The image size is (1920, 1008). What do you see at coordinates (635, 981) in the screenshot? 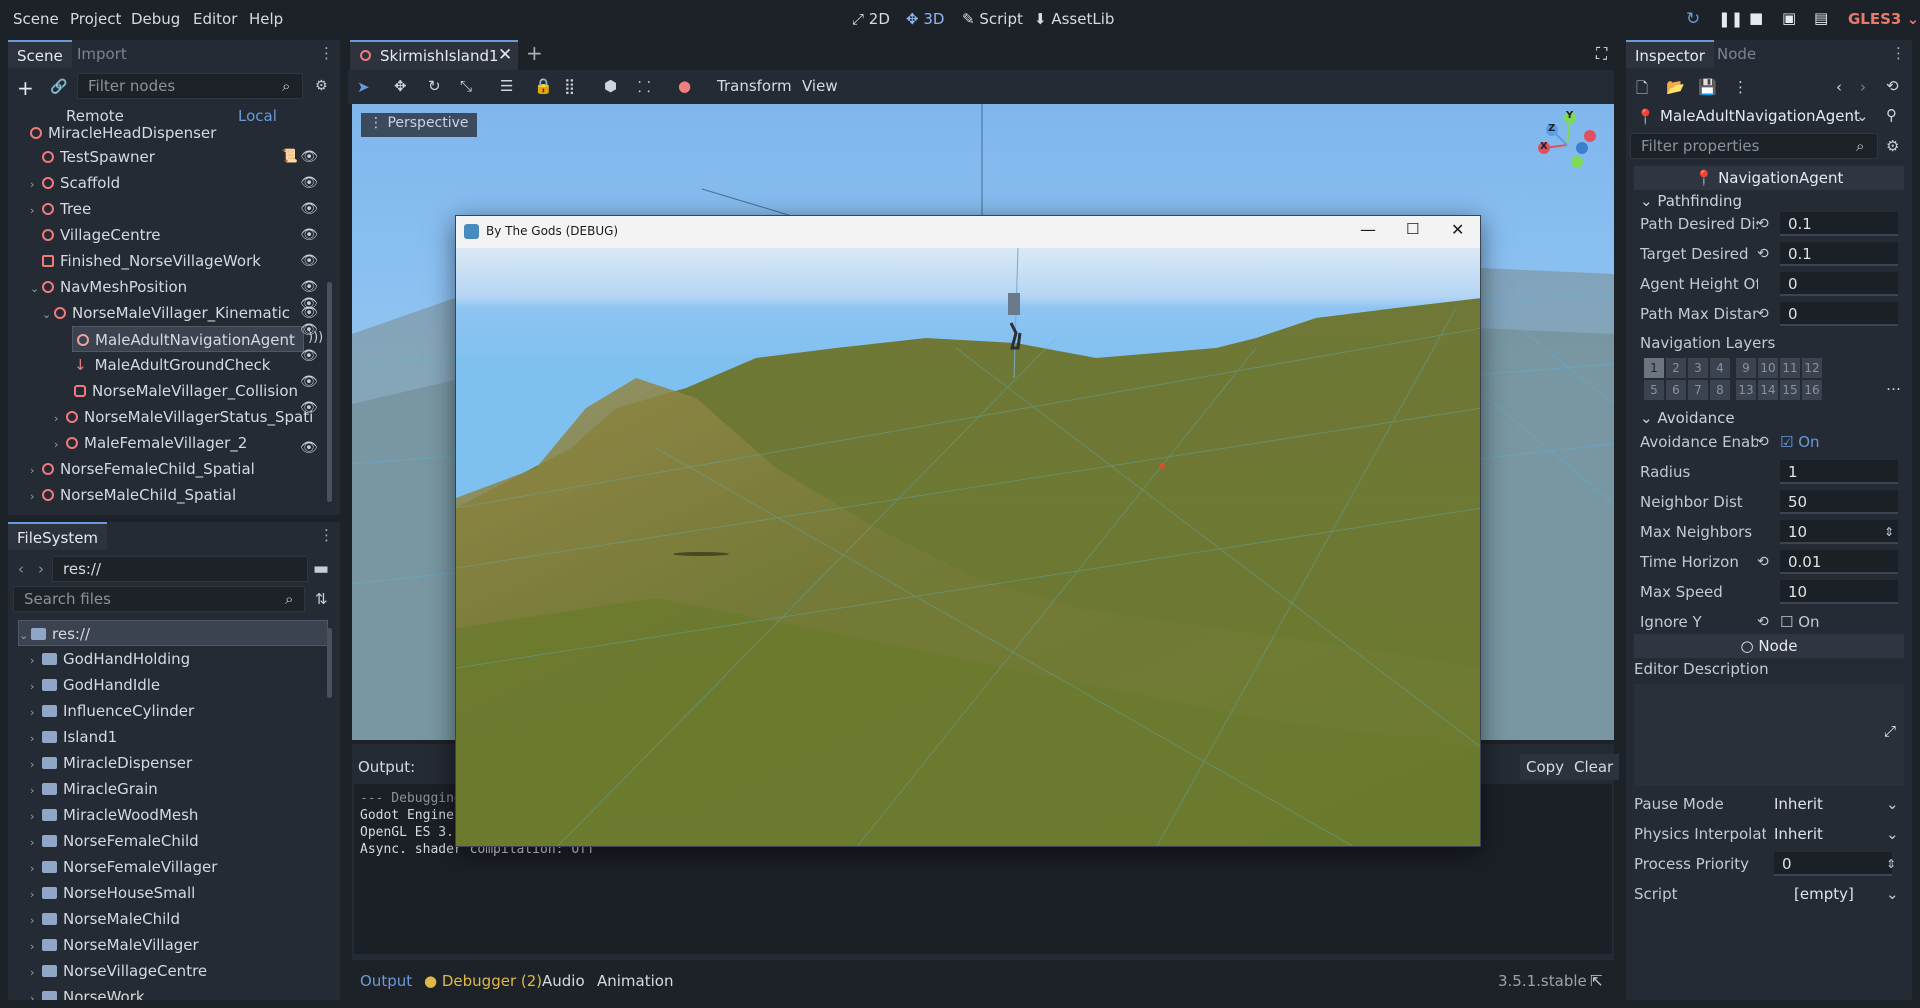
I see `tab-animation: Animation` at bounding box center [635, 981].